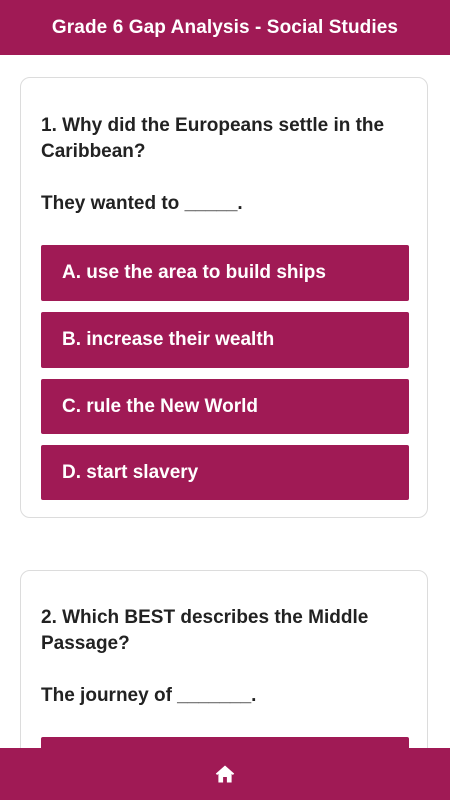 This screenshot has width=450, height=800. I want to click on answer-options, so click(225, 742).